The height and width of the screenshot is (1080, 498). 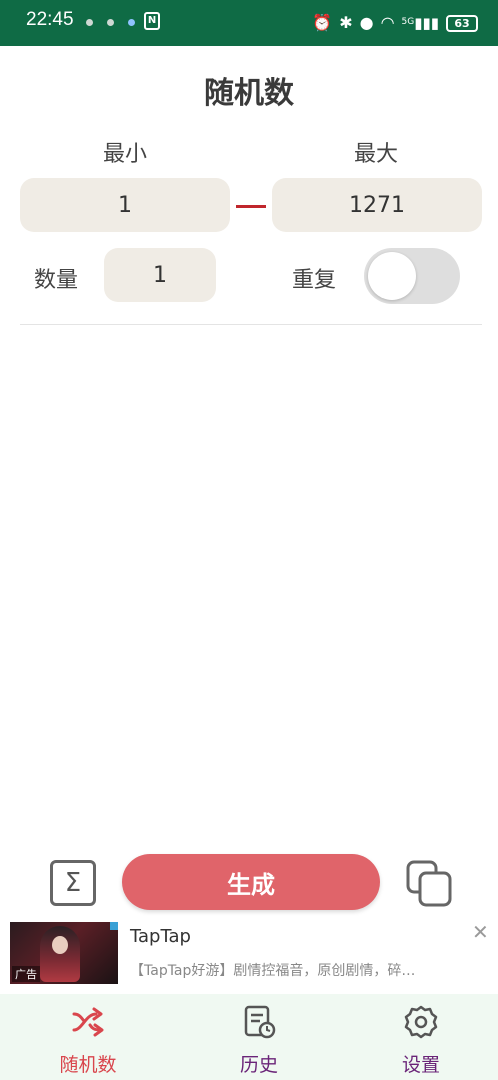 I want to click on bluetooth-icon: ✱, so click(x=346, y=22).